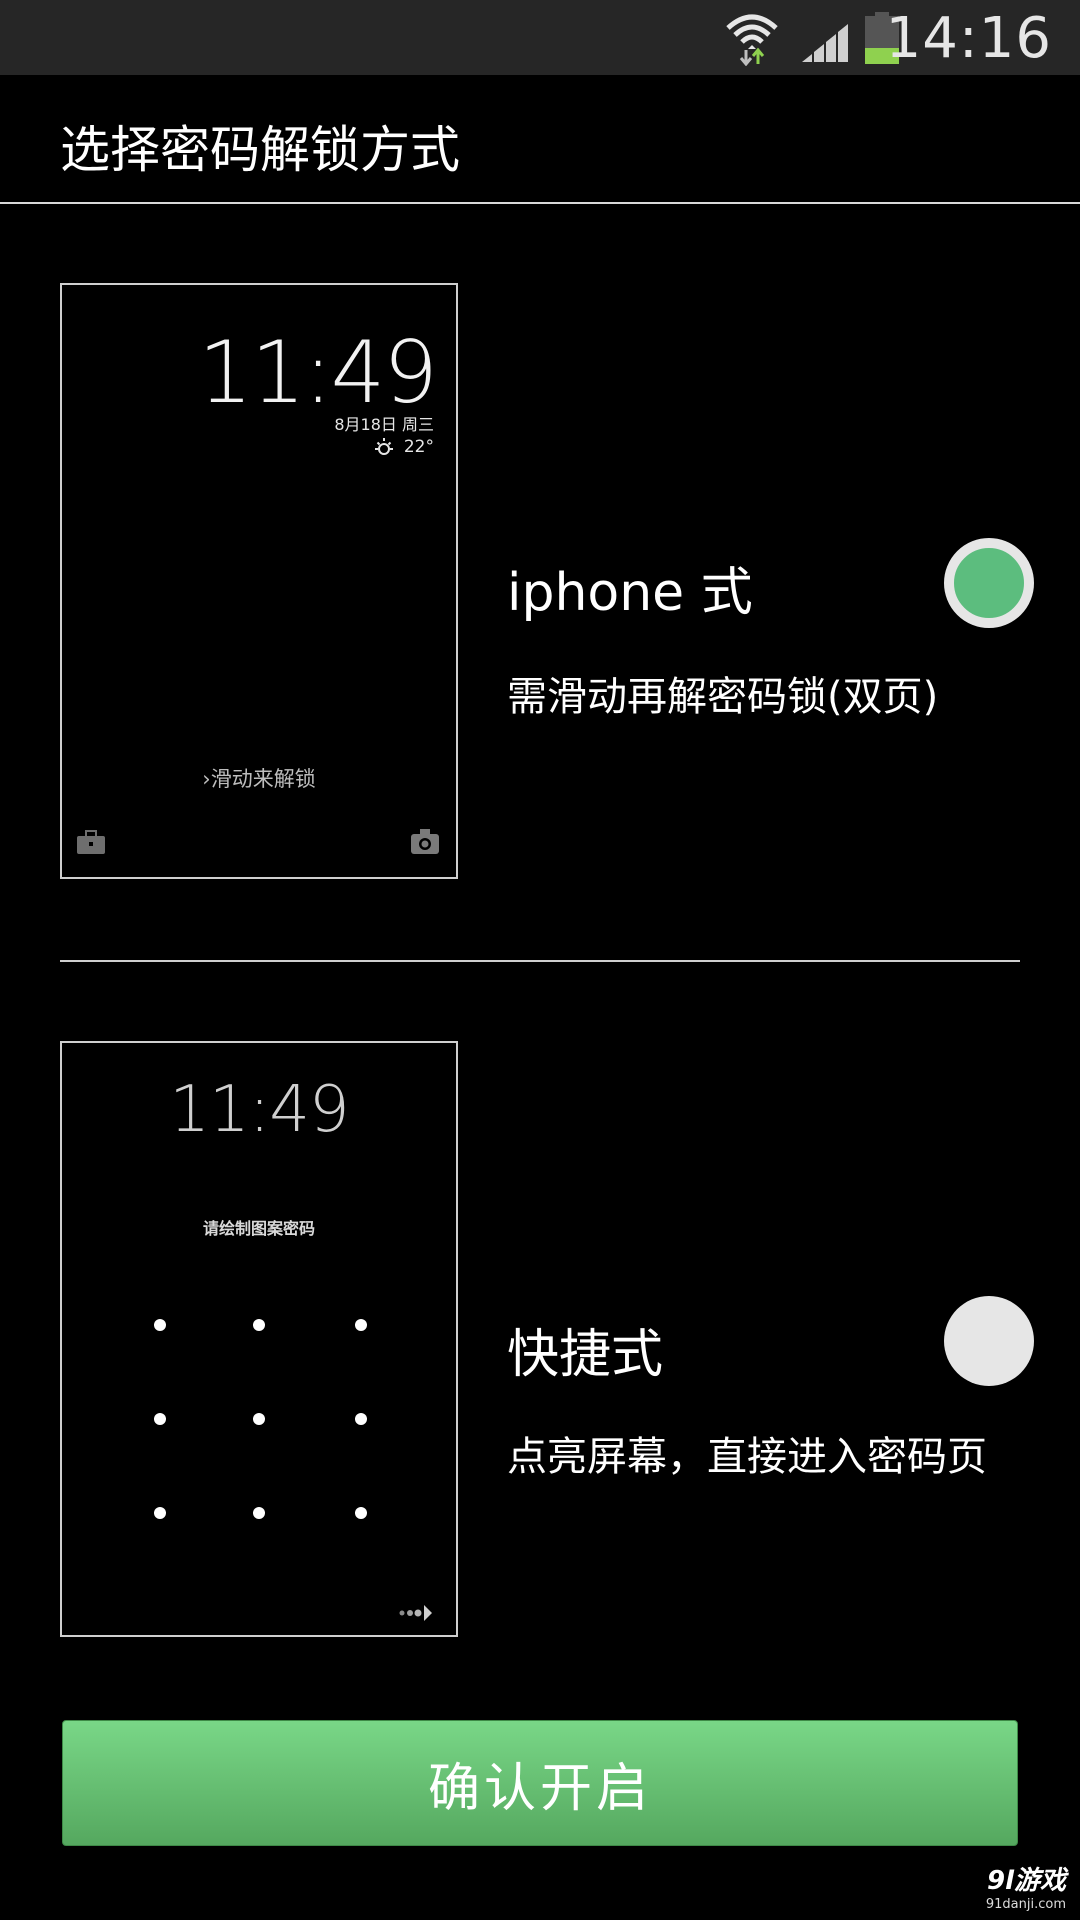 The height and width of the screenshot is (1920, 1080). What do you see at coordinates (1026, 1881) in the screenshot?
I see `watermark-logo: 9l游戏` at bounding box center [1026, 1881].